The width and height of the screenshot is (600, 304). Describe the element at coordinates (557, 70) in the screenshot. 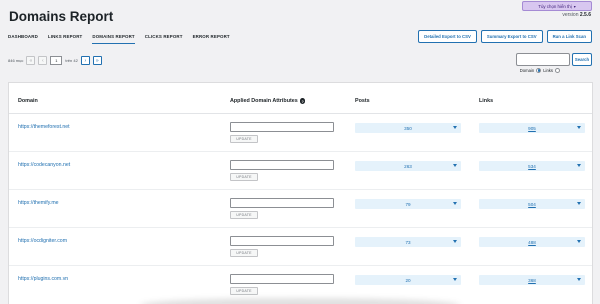

I see `search-option-links-radio` at that location.